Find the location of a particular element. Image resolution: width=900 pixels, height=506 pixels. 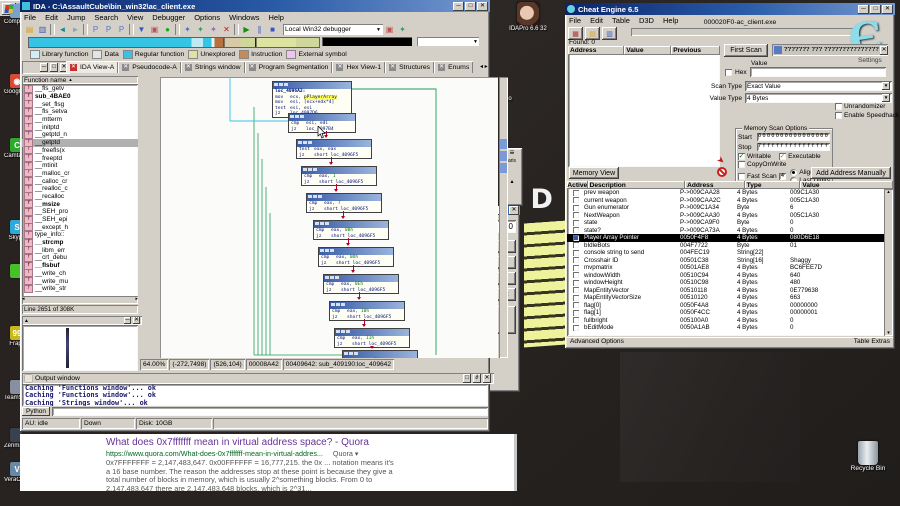

menu-item: Windows is located at coordinates (244, 17).